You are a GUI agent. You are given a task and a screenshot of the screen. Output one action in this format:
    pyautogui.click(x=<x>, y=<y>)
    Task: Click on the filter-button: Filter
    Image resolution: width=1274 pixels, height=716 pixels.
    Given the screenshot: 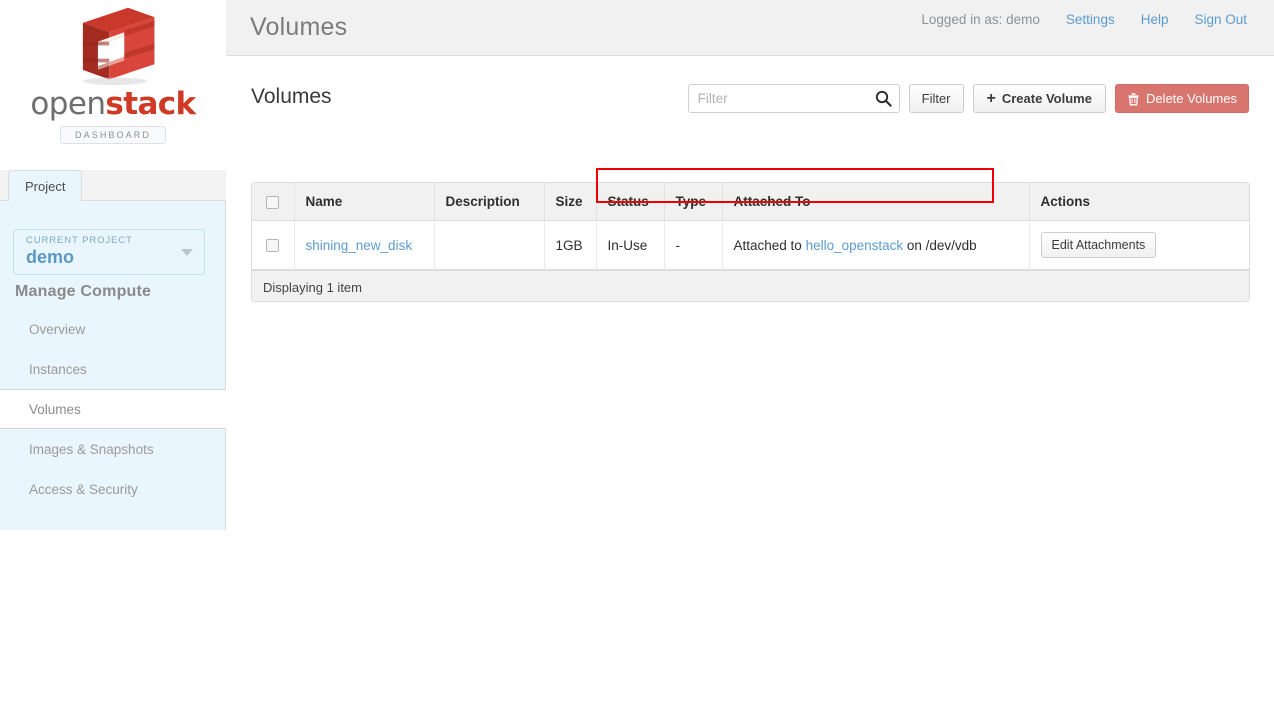 What is the action you would take?
    pyautogui.click(x=936, y=98)
    